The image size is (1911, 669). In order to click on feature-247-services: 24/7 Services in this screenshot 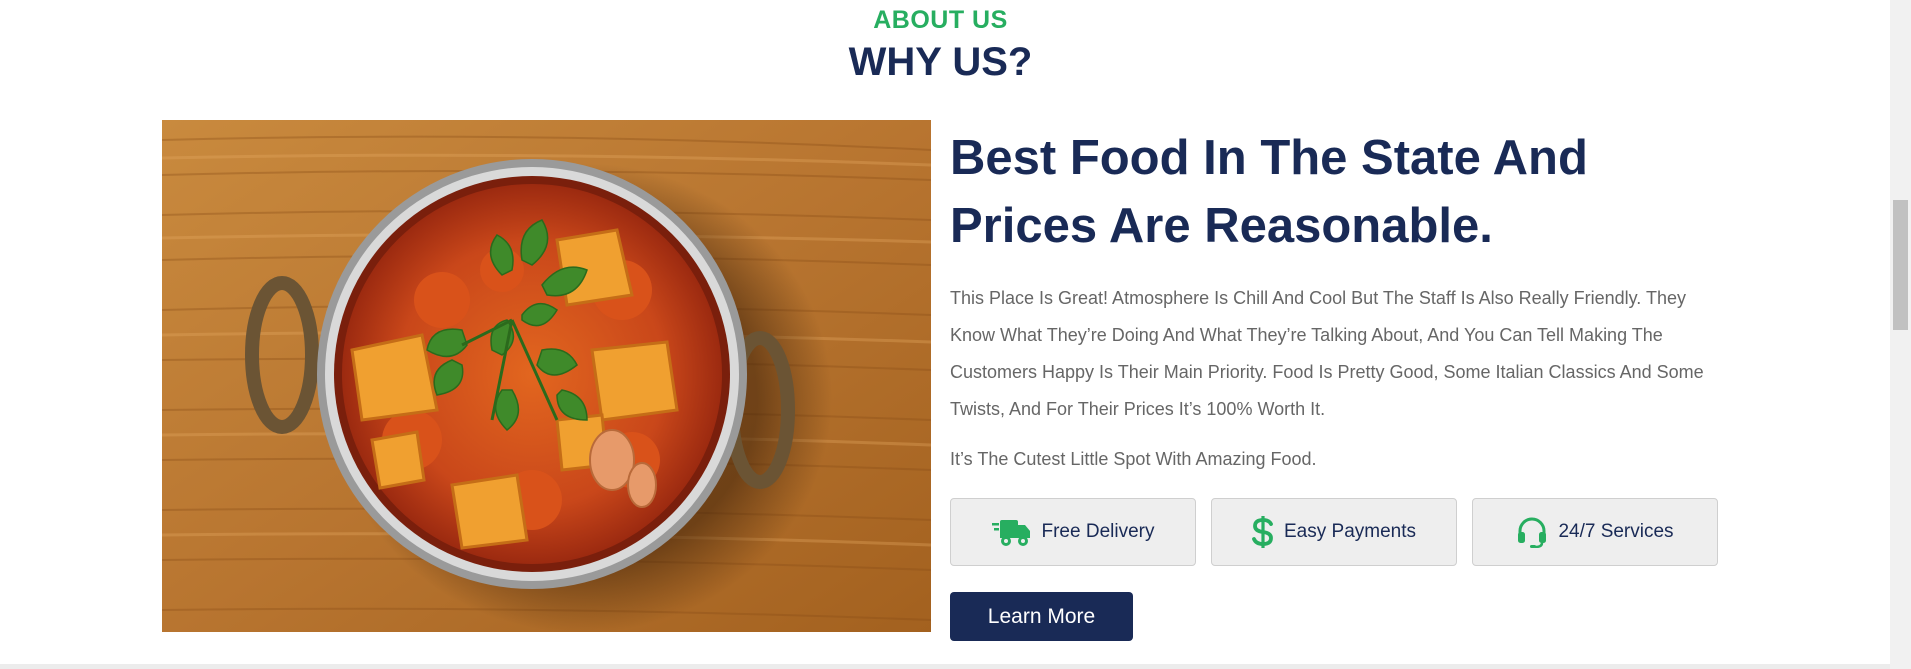, I will do `click(1595, 532)`.